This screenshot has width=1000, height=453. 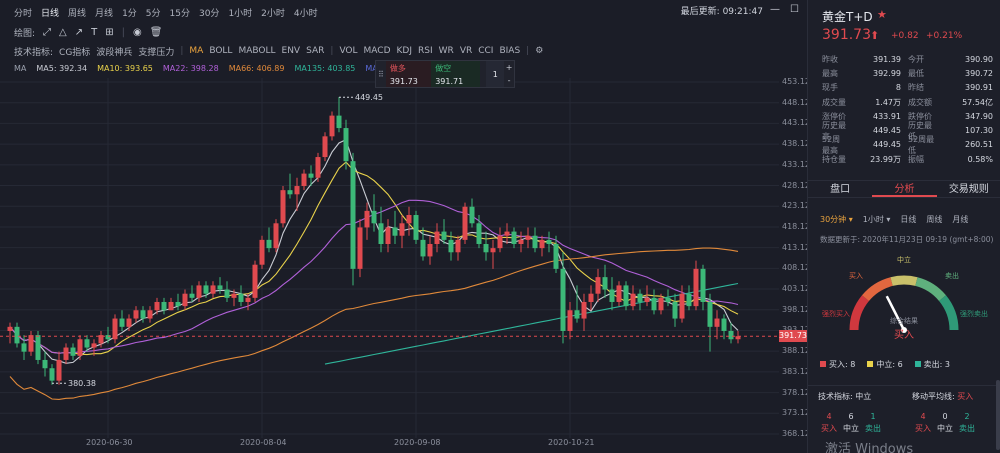 What do you see at coordinates (425, 51) in the screenshot?
I see `indicator-tab: RSI` at bounding box center [425, 51].